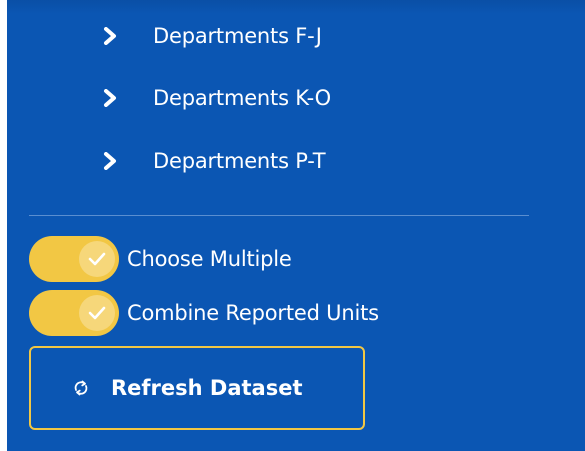 The image size is (585, 451). I want to click on refresh-dataset-button: Refresh Dataset, so click(197, 388).